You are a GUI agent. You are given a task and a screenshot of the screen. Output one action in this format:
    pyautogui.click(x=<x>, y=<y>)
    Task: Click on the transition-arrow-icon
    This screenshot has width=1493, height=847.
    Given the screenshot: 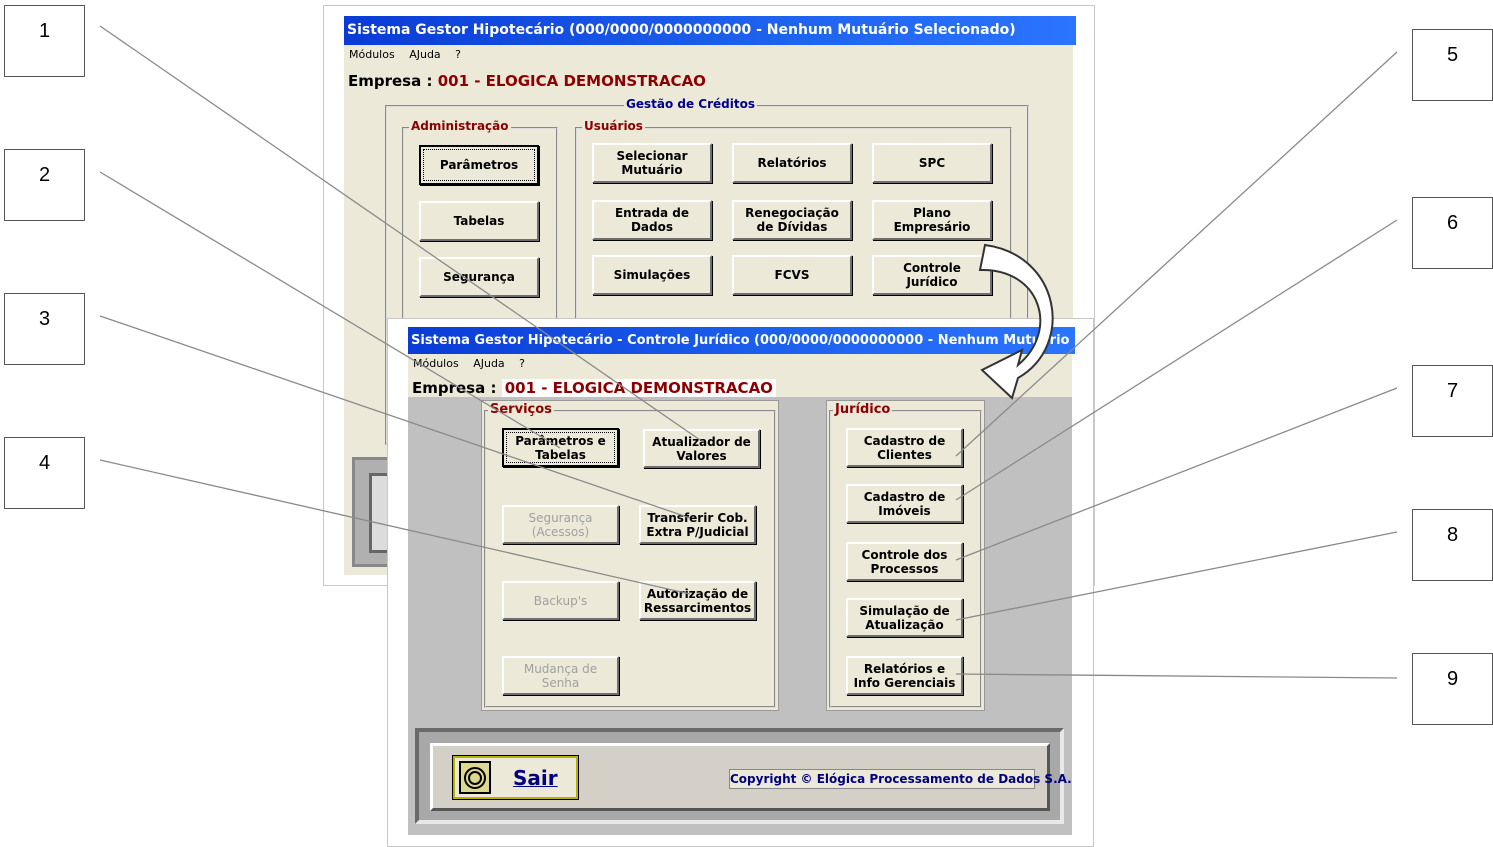 What is the action you would take?
    pyautogui.click(x=1016, y=321)
    